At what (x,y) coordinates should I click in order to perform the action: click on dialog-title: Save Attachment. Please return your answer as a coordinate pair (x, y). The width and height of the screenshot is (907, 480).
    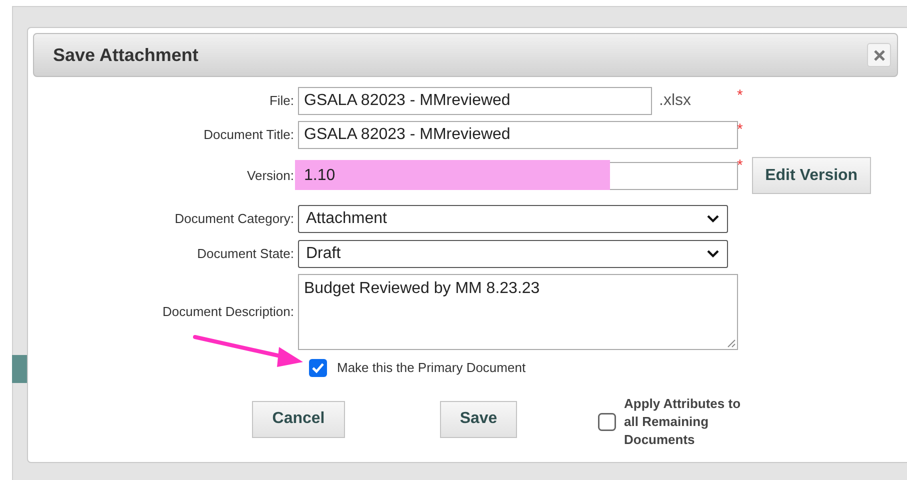
    Looking at the image, I should click on (125, 55).